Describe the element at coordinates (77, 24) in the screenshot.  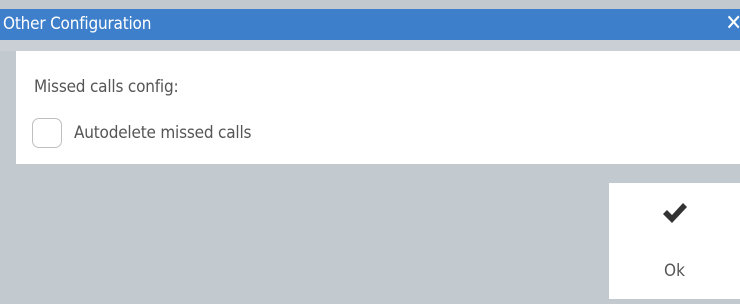
I see `dialog-title: Other Configuration` at that location.